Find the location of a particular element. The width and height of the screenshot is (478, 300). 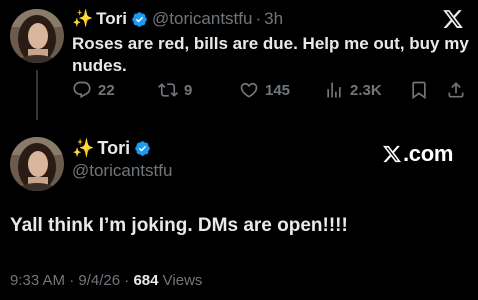

tweet2-display-name-row: ✨ Tori is located at coordinates (113, 148).